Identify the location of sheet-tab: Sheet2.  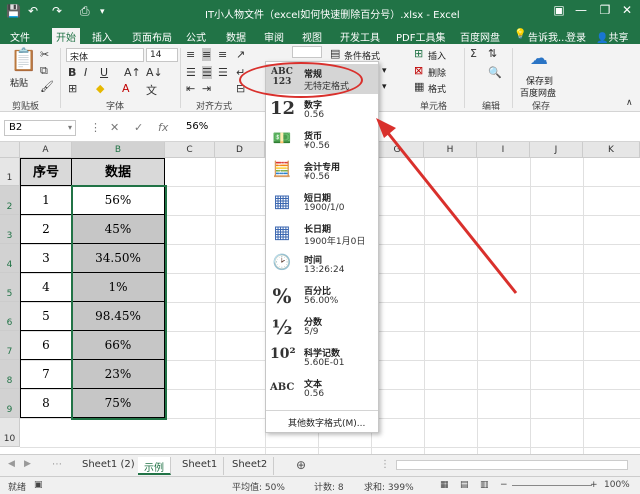
(250, 466).